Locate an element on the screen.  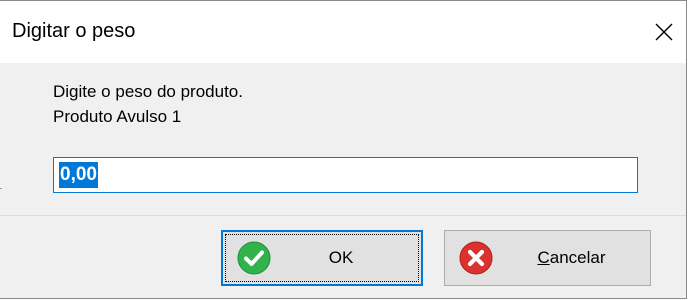
button-area-separator is located at coordinates (343, 215).